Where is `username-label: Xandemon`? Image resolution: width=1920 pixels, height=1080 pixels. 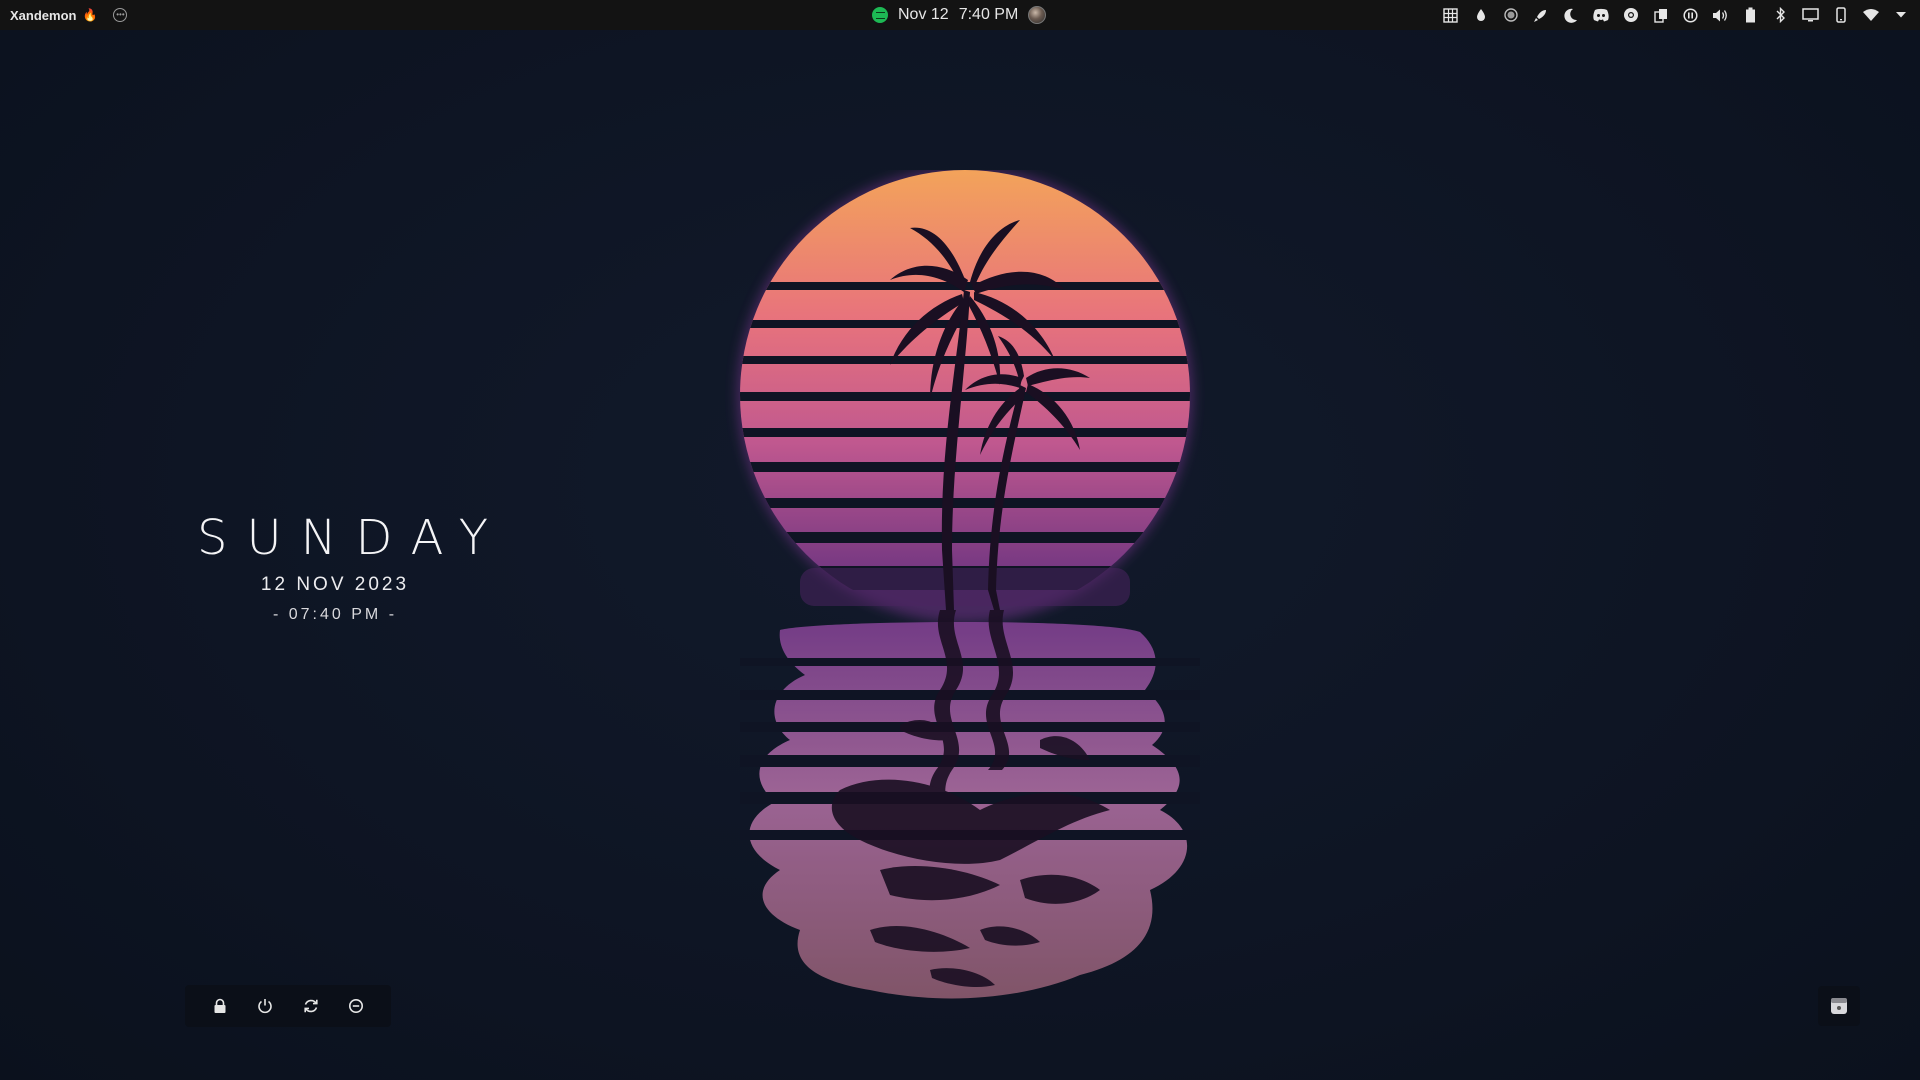 username-label: Xandemon is located at coordinates (43, 15).